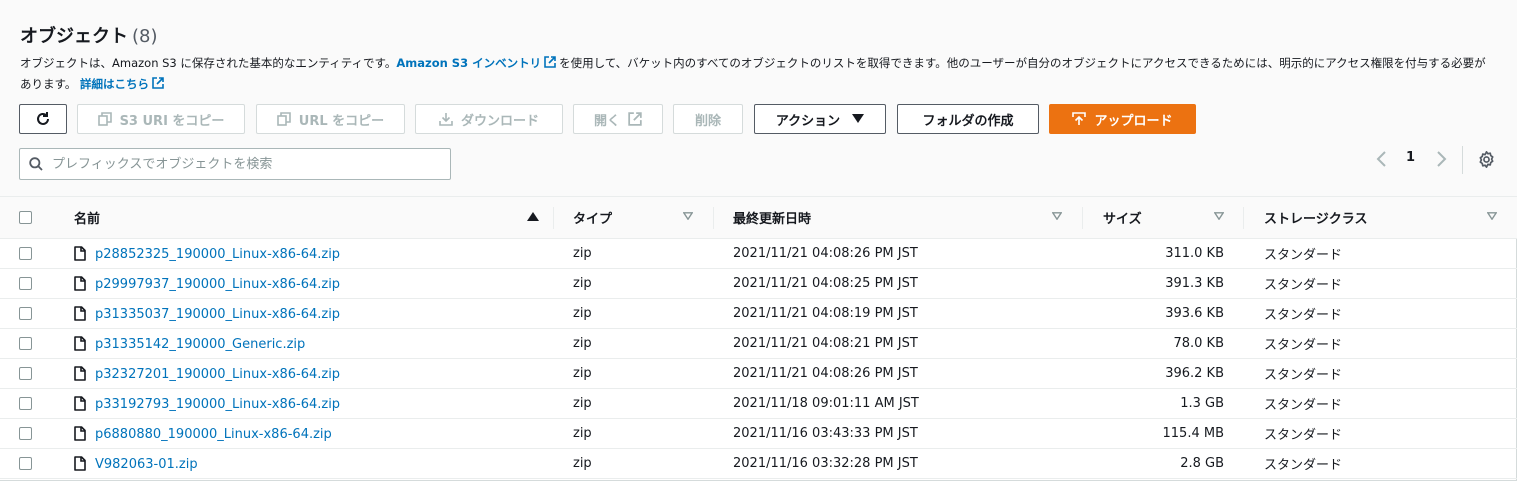 The image size is (1519, 483). What do you see at coordinates (898, 403) in the screenshot?
I see `last-modified-cell: 2021/11/18 09:01:11 AM JST` at bounding box center [898, 403].